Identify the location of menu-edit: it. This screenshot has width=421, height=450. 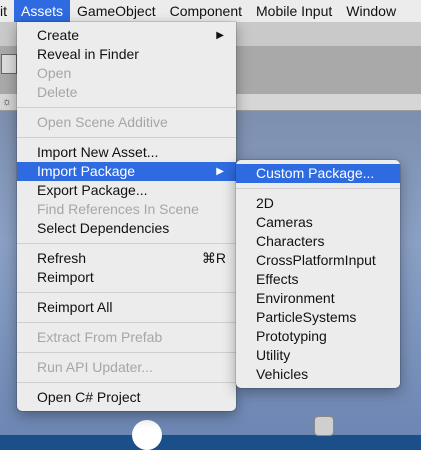
(7, 11).